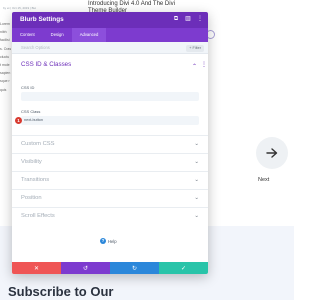 Image resolution: width=320 pixels, height=300 pixels. Describe the element at coordinates (103, 241) in the screenshot. I see `help-icon: ?` at that location.